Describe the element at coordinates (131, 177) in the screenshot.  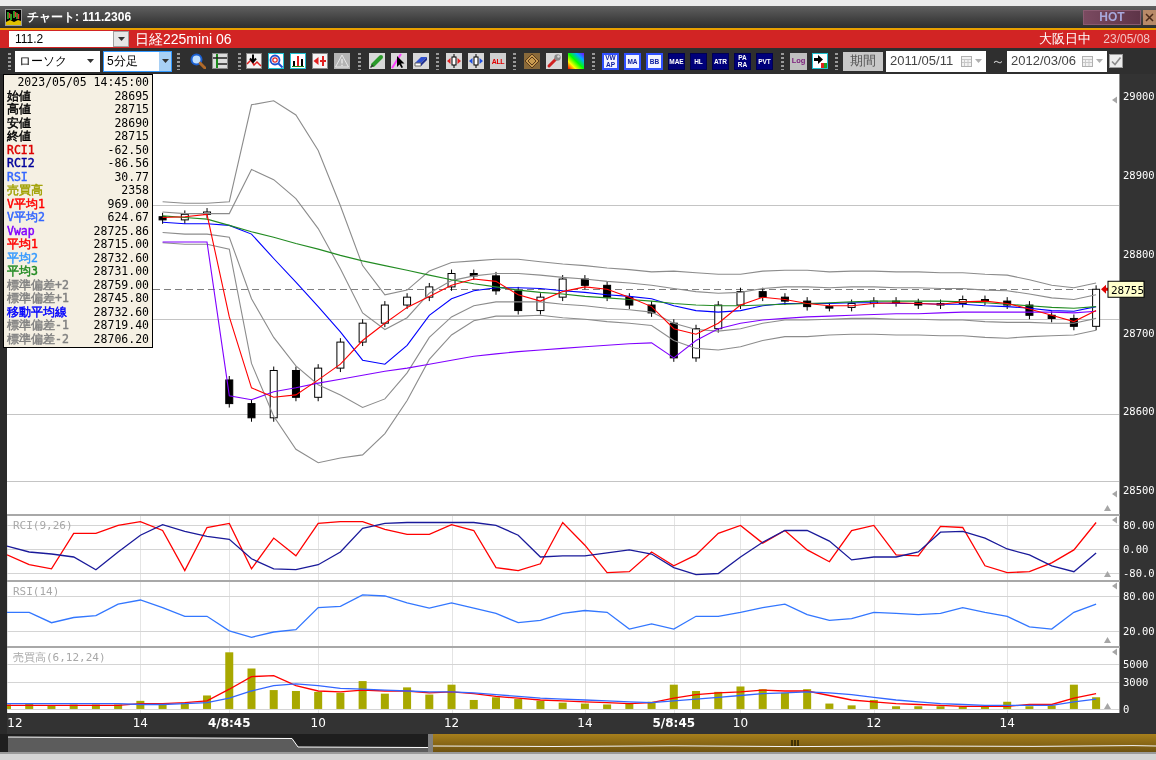
I see `indicator-value: 30.77` at that location.